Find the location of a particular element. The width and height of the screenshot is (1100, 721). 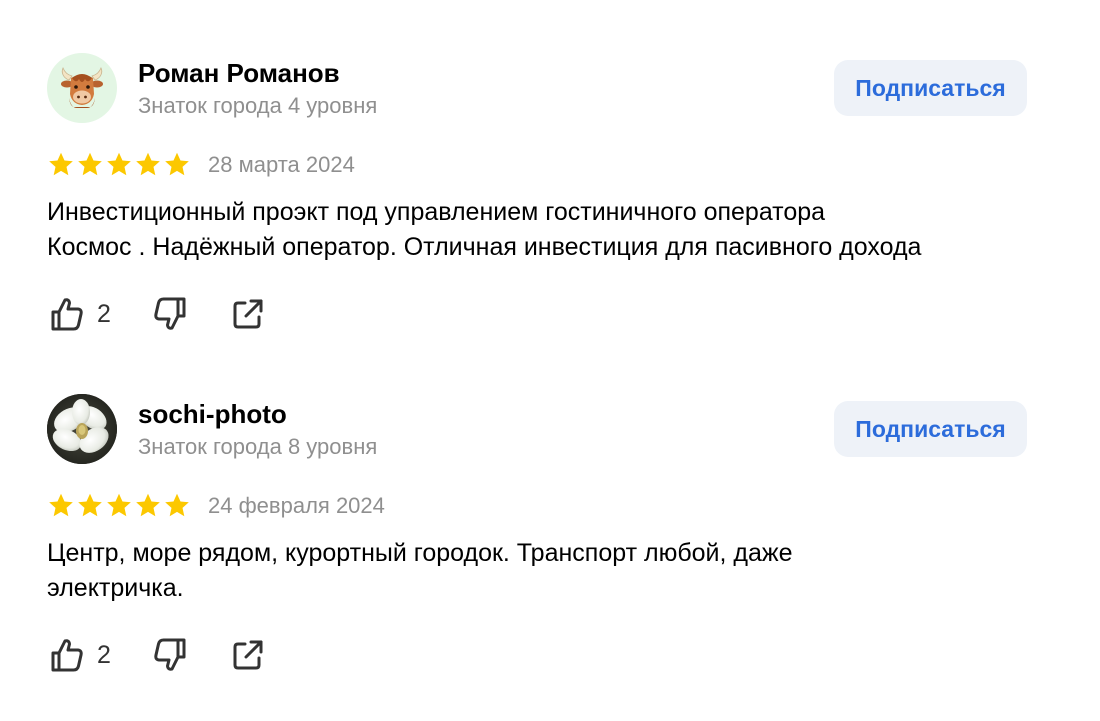

yak-emoji-icon is located at coordinates (82, 87).